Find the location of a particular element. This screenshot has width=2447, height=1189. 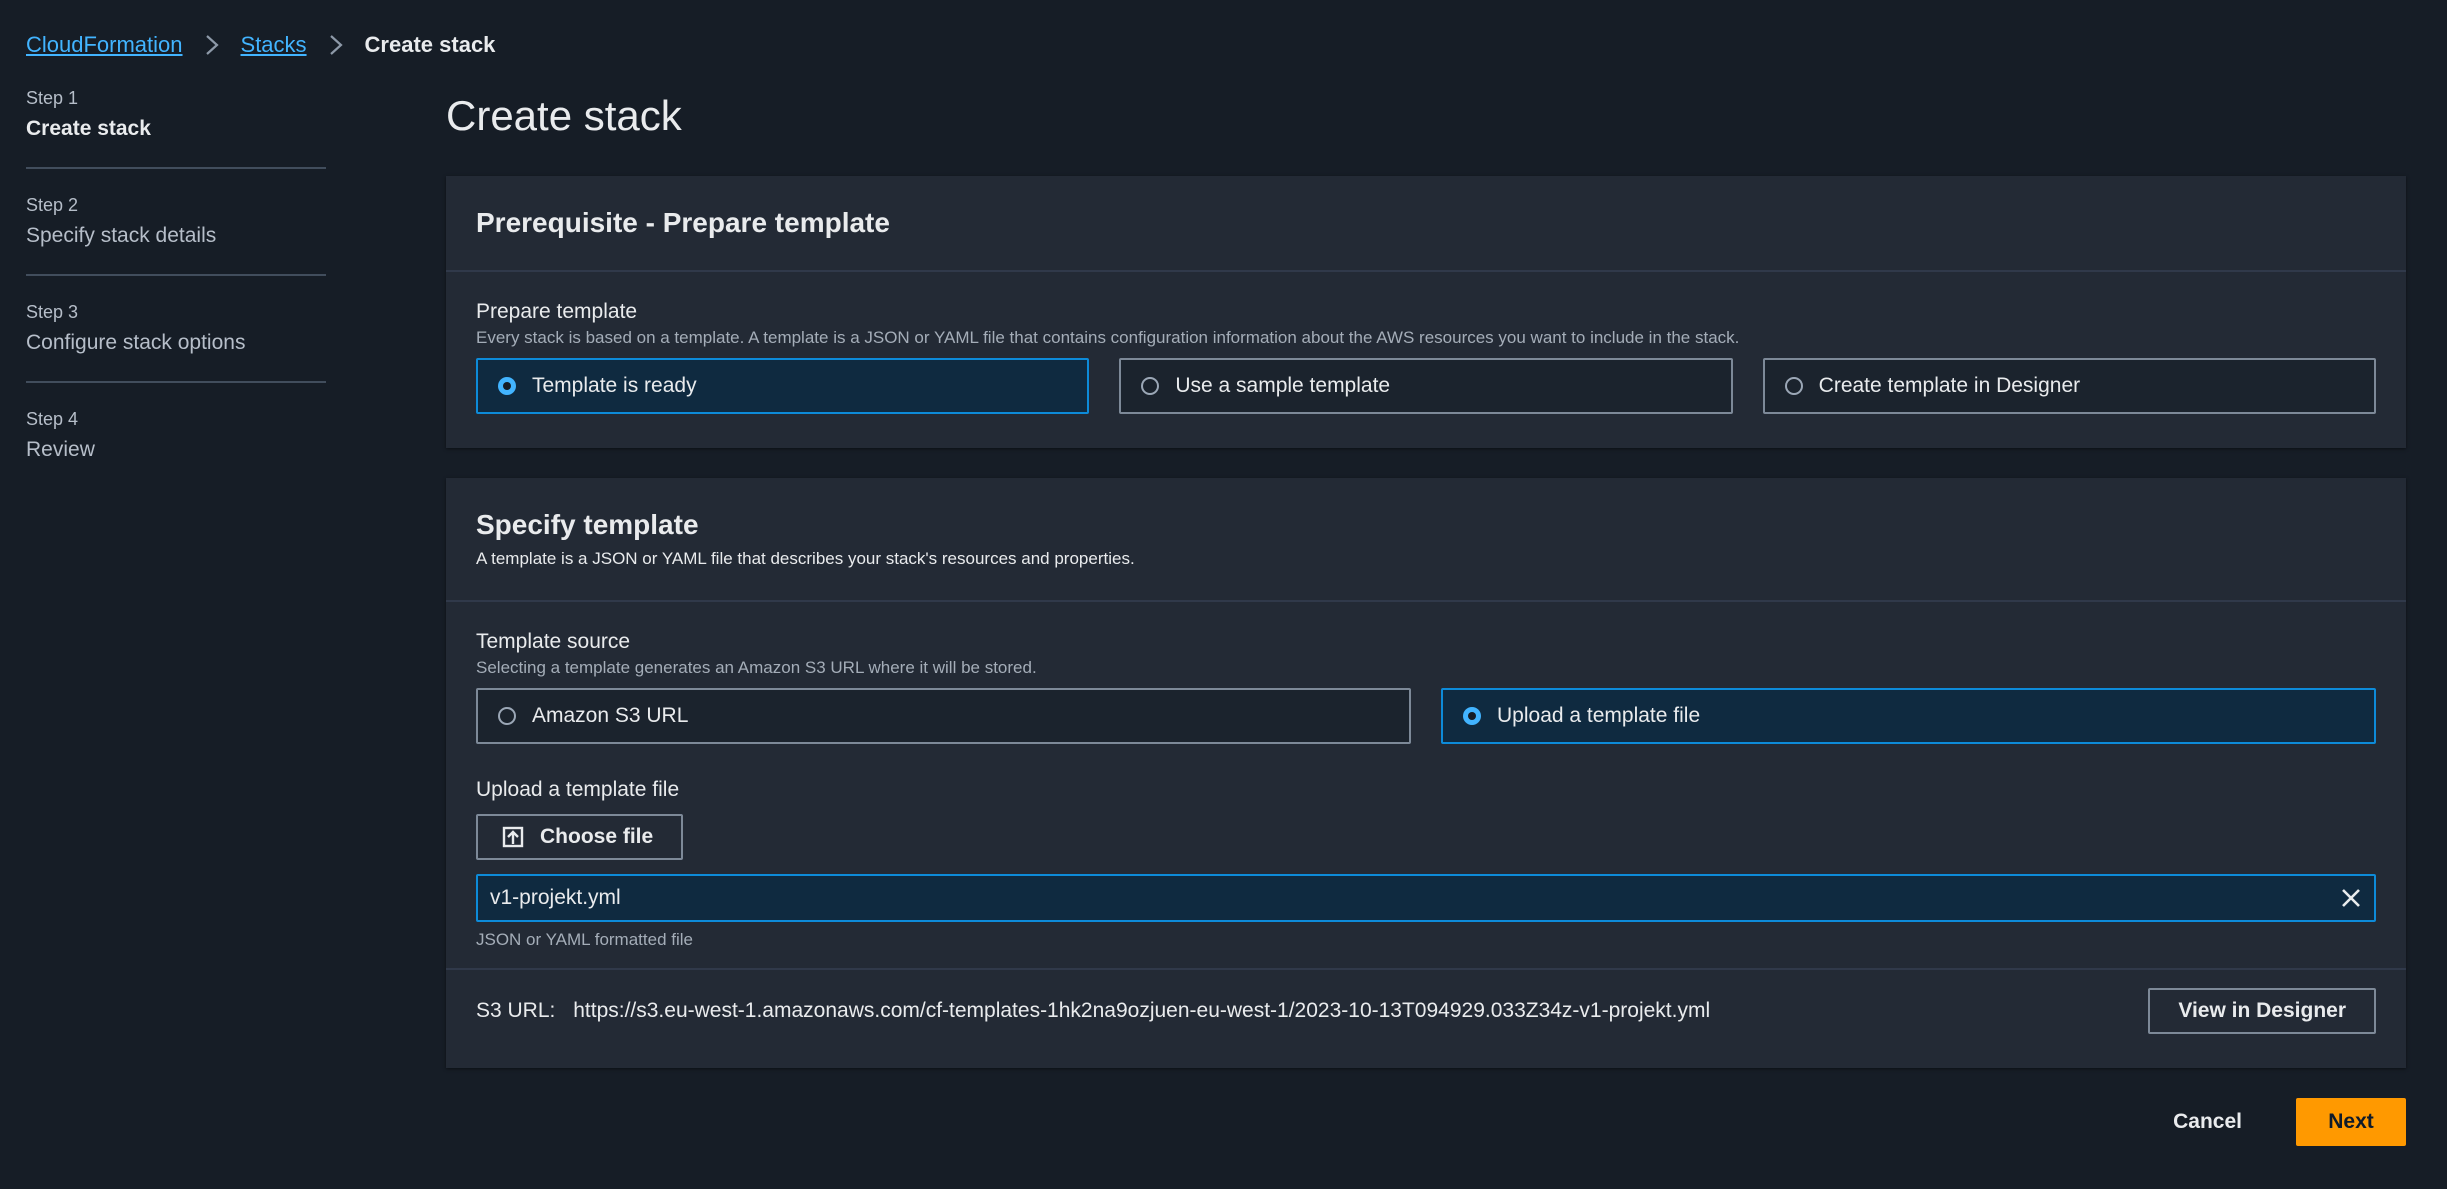

option-label: Create template in Designer is located at coordinates (1949, 385).